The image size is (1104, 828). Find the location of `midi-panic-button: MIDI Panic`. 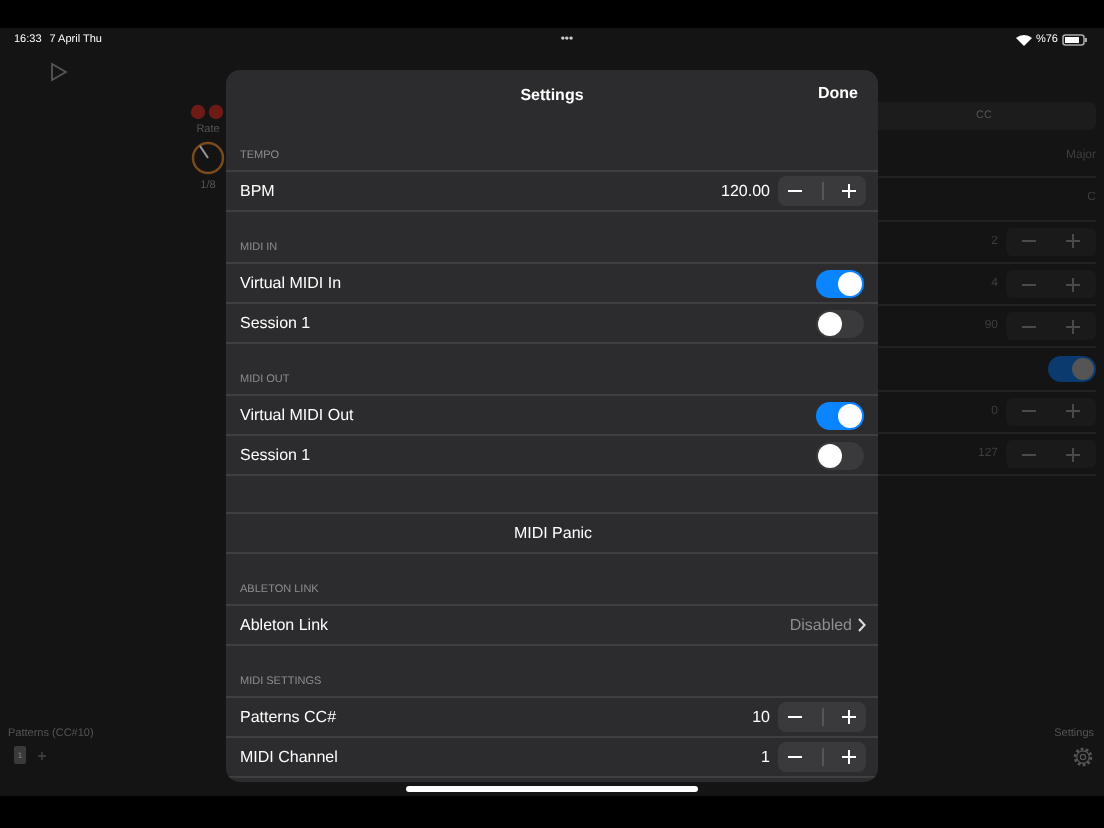

midi-panic-button: MIDI Panic is located at coordinates (553, 533).